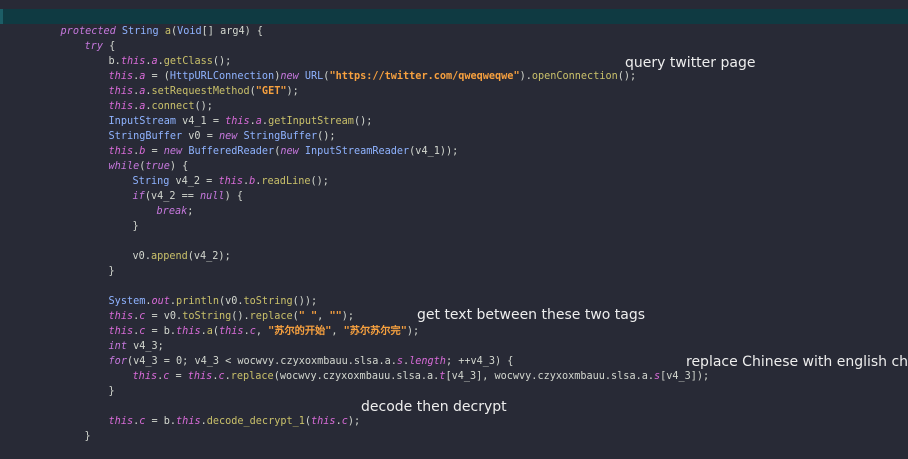 Image resolution: width=908 pixels, height=459 pixels. Describe the element at coordinates (690, 63) in the screenshot. I see `annotation-query: query twitter page` at that location.